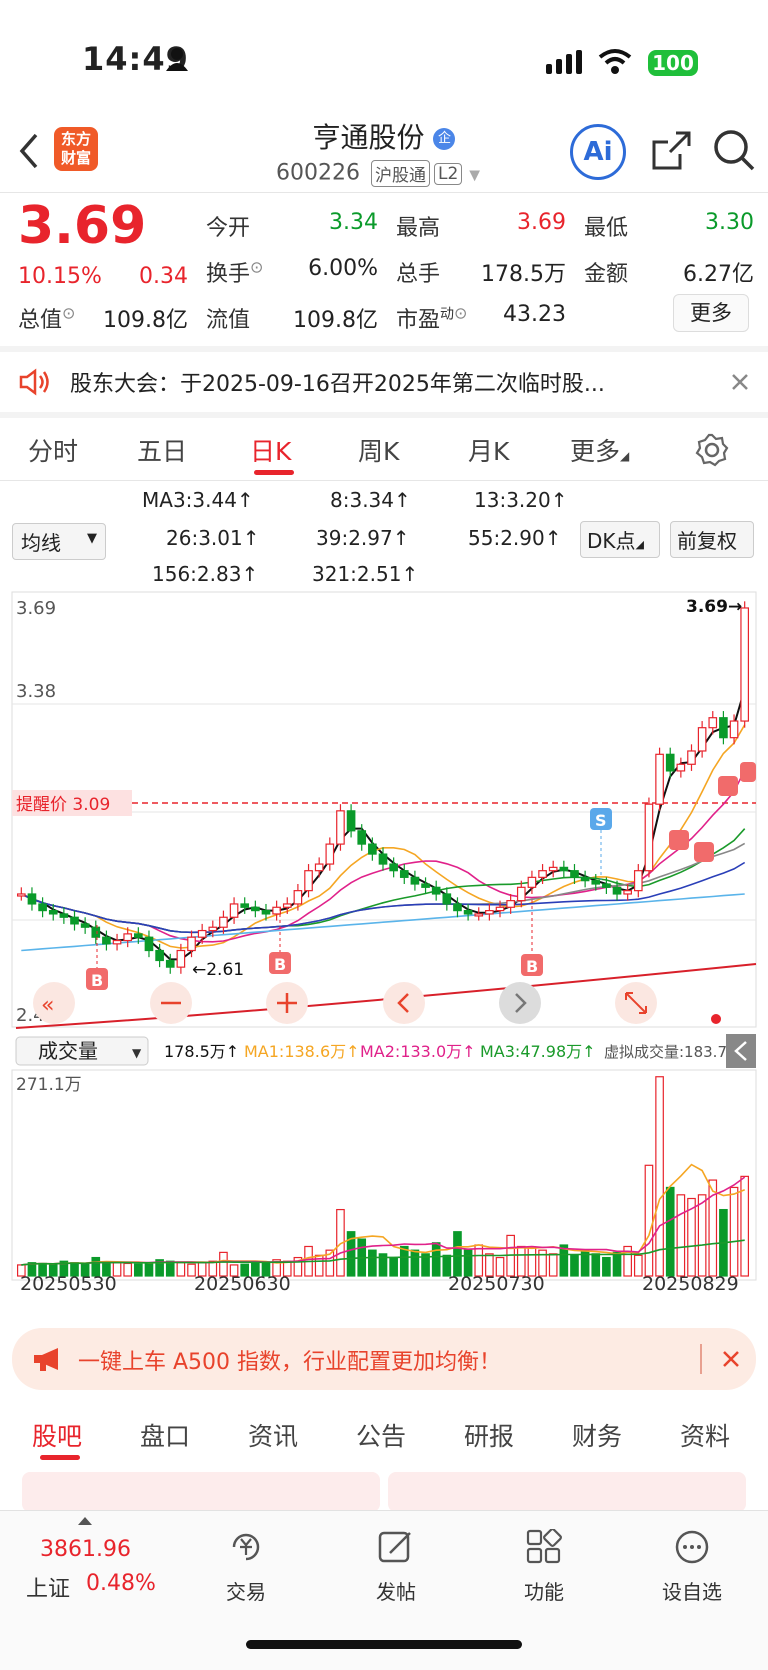 The width and height of the screenshot is (768, 1670). I want to click on more-quote-button: 更多, so click(711, 313).